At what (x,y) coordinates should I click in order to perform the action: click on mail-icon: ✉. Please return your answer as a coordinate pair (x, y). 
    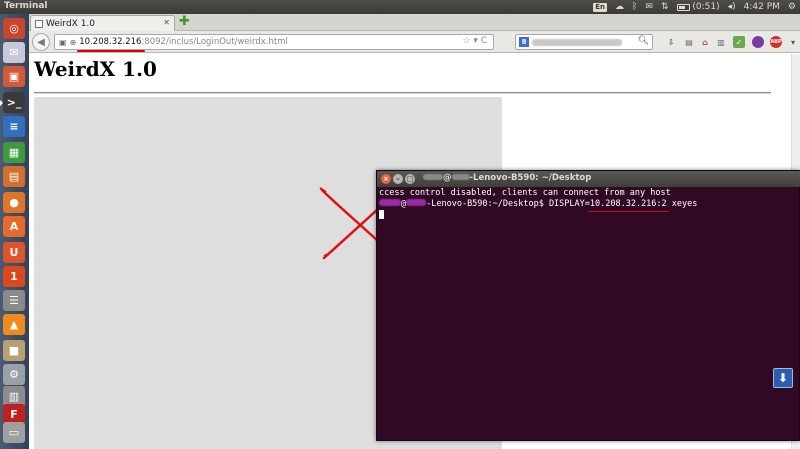
    Looking at the image, I should click on (649, 7).